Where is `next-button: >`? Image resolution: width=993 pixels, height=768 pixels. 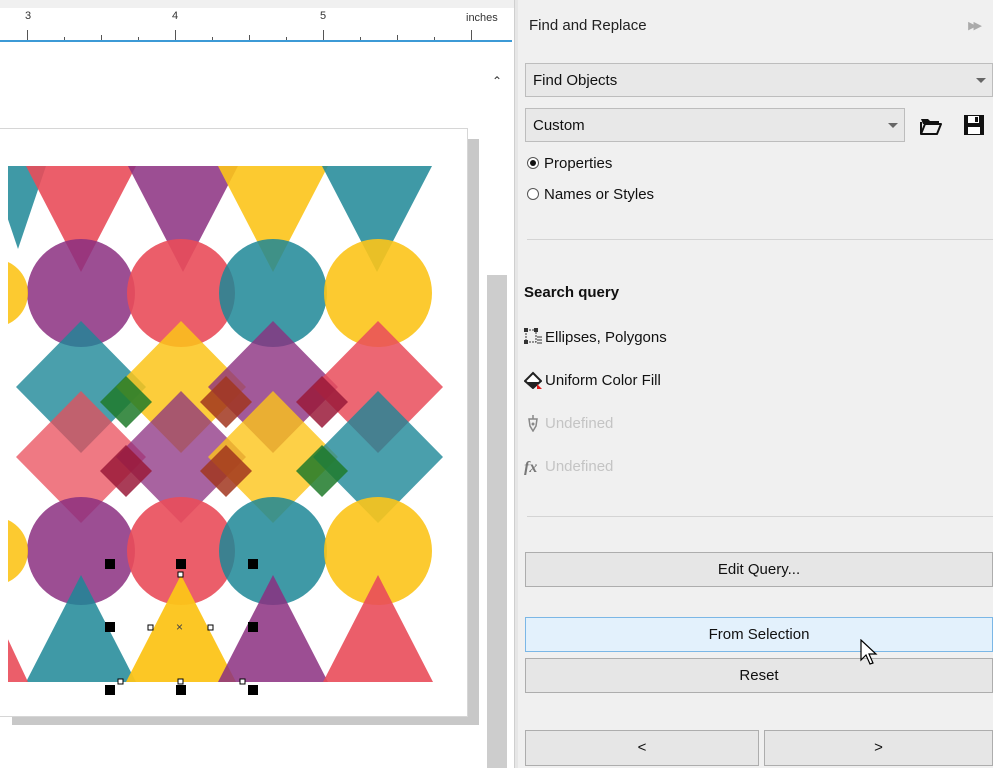
next-button: > is located at coordinates (878, 748).